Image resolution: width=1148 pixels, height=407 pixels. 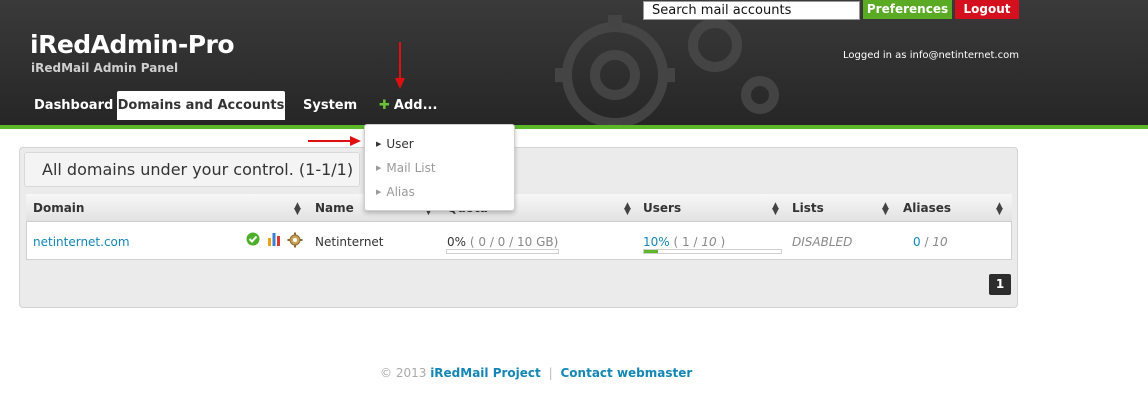 What do you see at coordinates (73, 105) in the screenshot?
I see `nav-dashboard: Dashboard` at bounding box center [73, 105].